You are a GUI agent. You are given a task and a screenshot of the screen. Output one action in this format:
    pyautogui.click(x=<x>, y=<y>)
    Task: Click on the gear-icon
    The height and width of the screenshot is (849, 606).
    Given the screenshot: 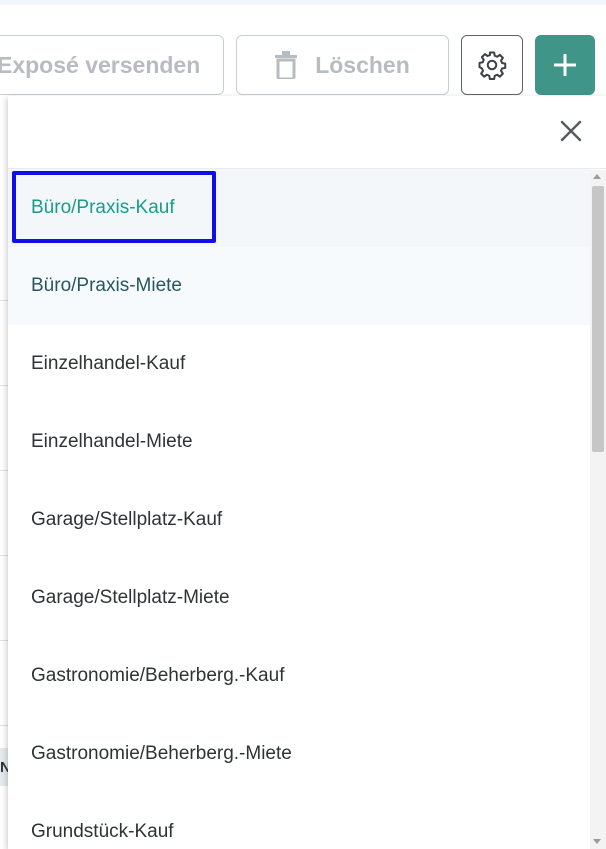 What is the action you would take?
    pyautogui.click(x=492, y=65)
    